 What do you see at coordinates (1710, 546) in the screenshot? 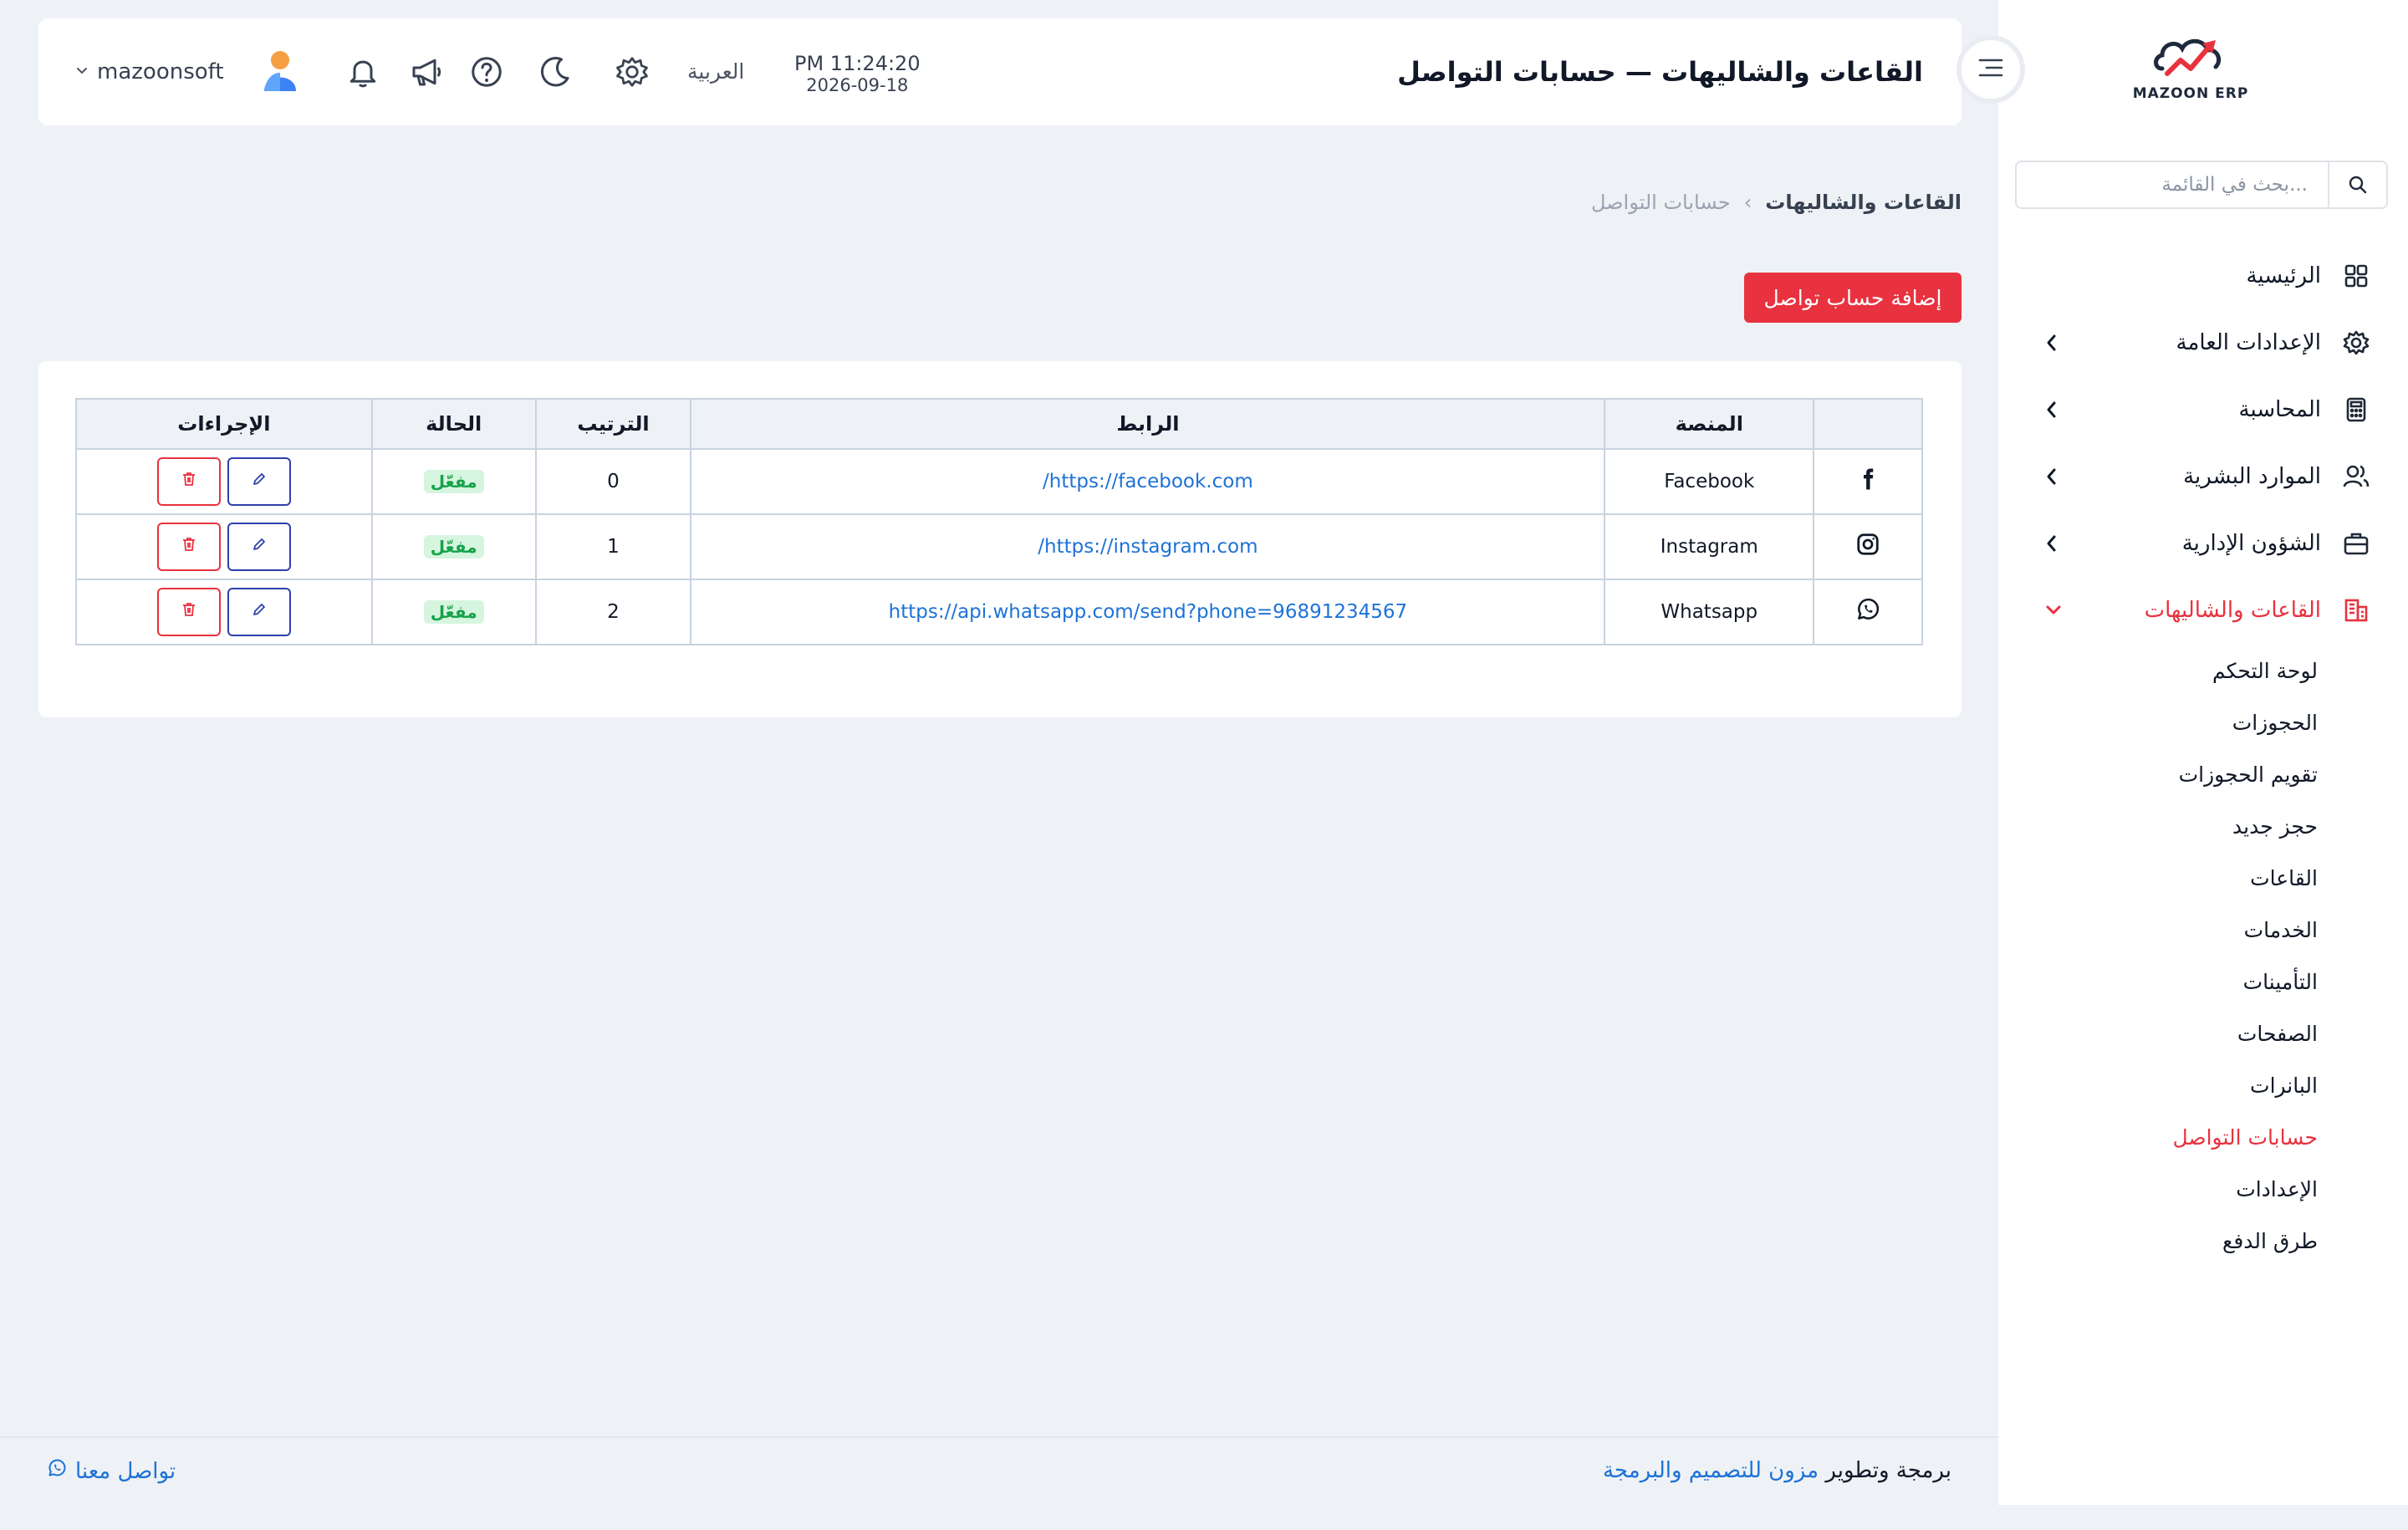
I see `platform-cell: Instagram` at bounding box center [1710, 546].